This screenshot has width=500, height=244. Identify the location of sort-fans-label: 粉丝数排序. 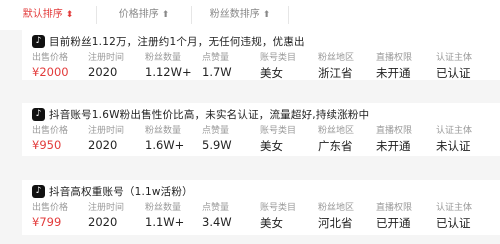
(234, 14).